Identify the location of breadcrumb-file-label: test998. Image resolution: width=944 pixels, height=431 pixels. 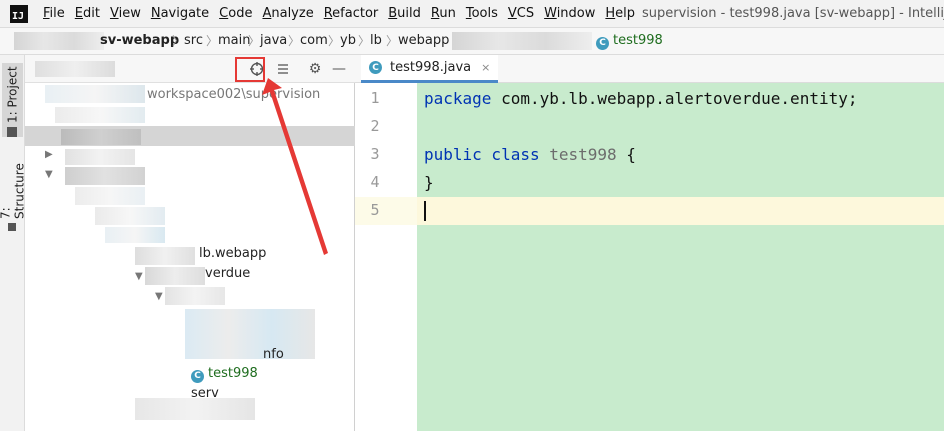
(638, 40).